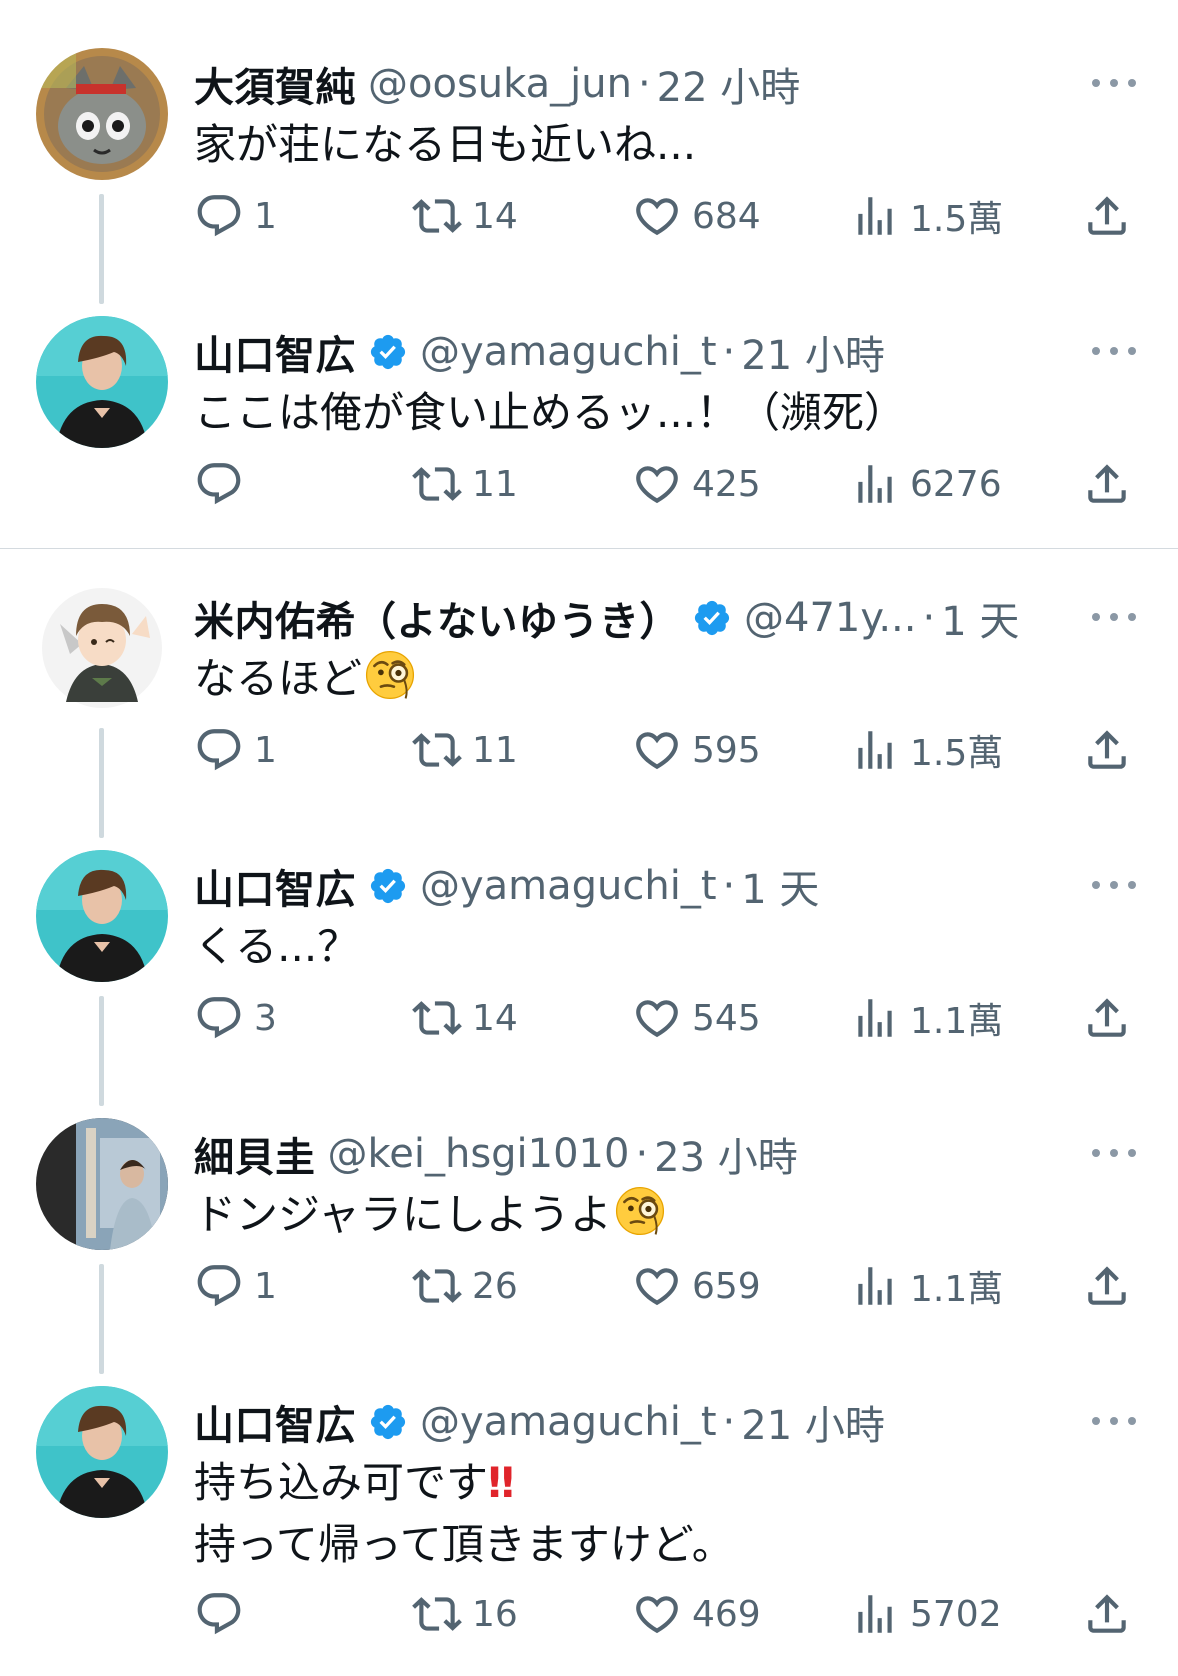 The height and width of the screenshot is (1676, 1178). What do you see at coordinates (465, 1286) in the screenshot?
I see `retweet-button: 26` at bounding box center [465, 1286].